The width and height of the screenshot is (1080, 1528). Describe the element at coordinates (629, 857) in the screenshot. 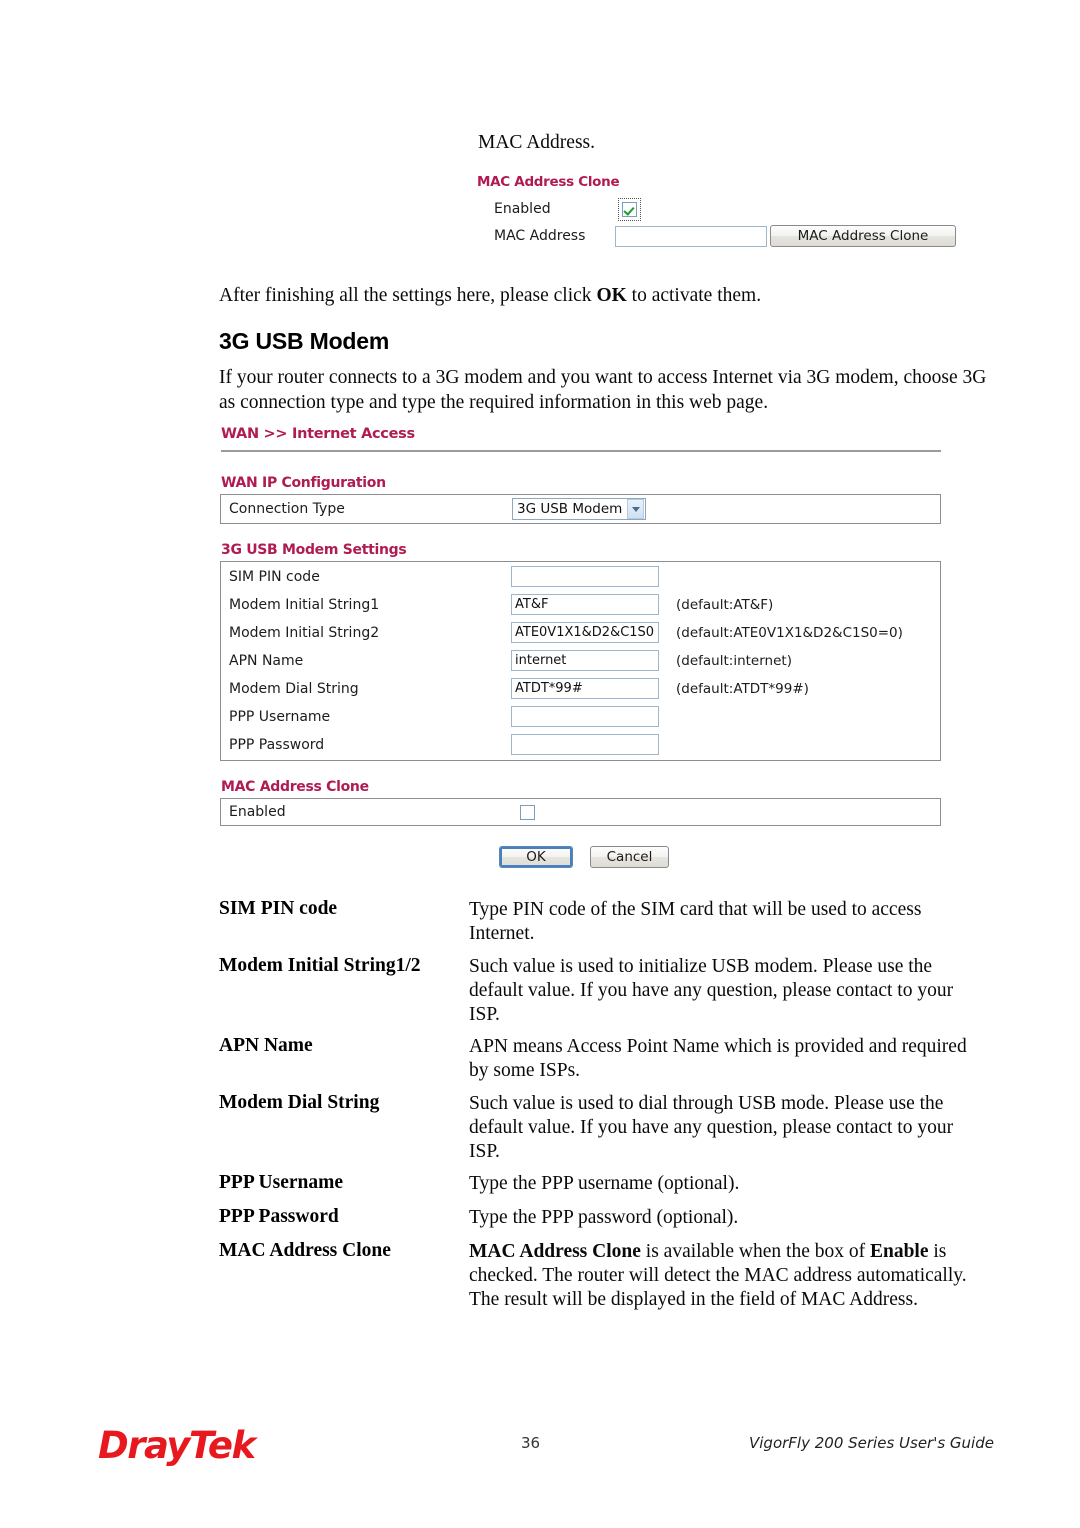

I see `cancel-button: Cancel` at that location.